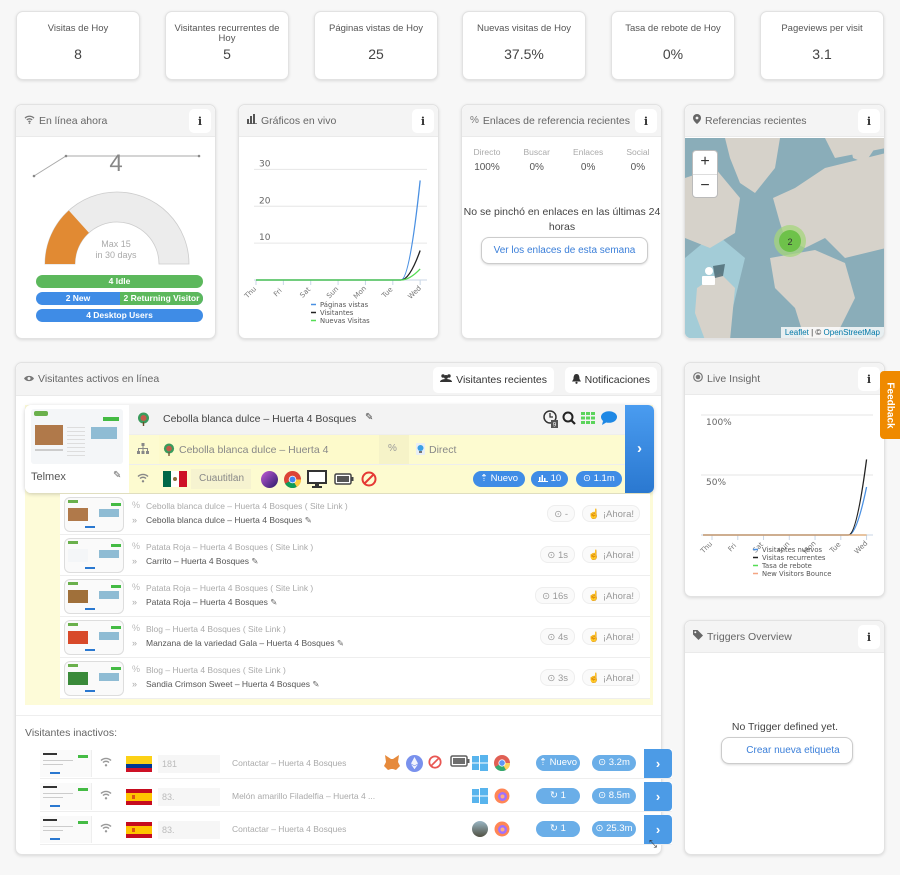 The height and width of the screenshot is (875, 900). Describe the element at coordinates (611, 677) in the screenshot. I see `now-badge: ☝ ¡Ahora!` at that location.